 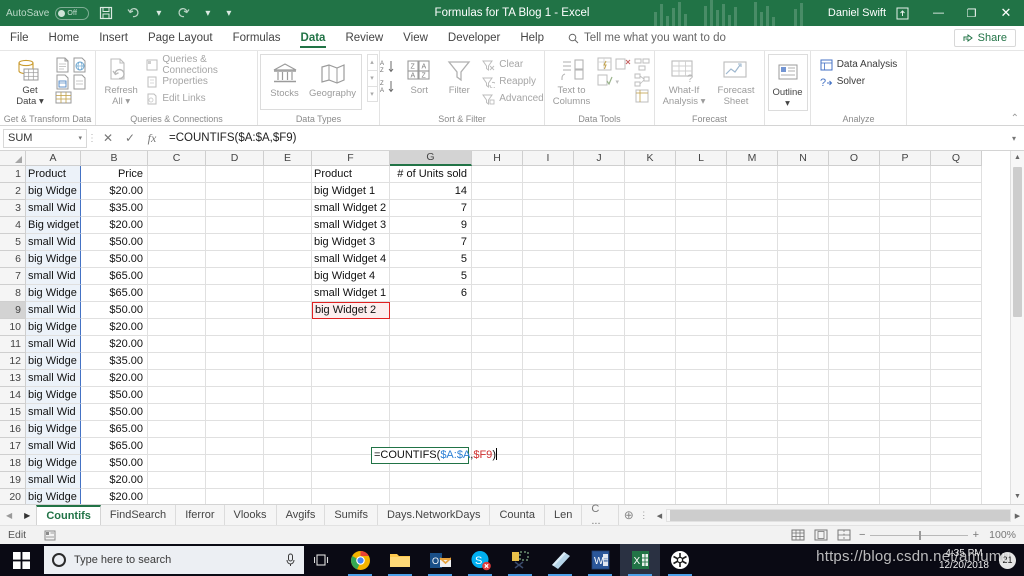 What do you see at coordinates (752, 446) in the screenshot?
I see `cell-M17` at bounding box center [752, 446].